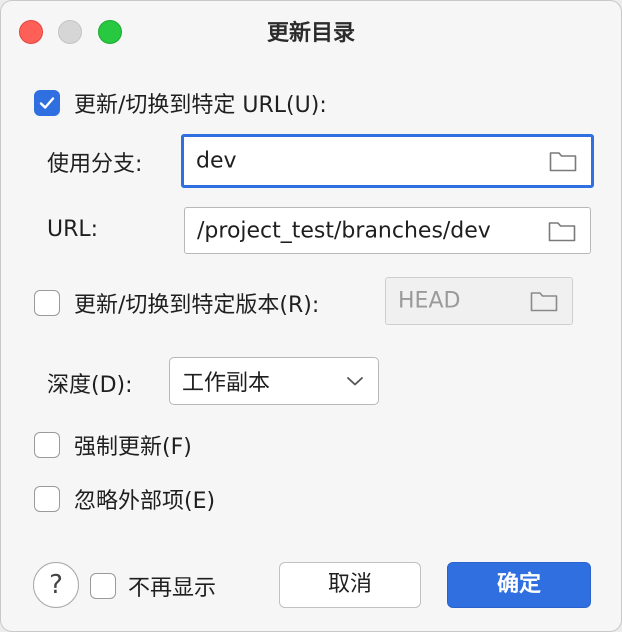 The image size is (622, 632). I want to click on update-url-checkbox, so click(47, 103).